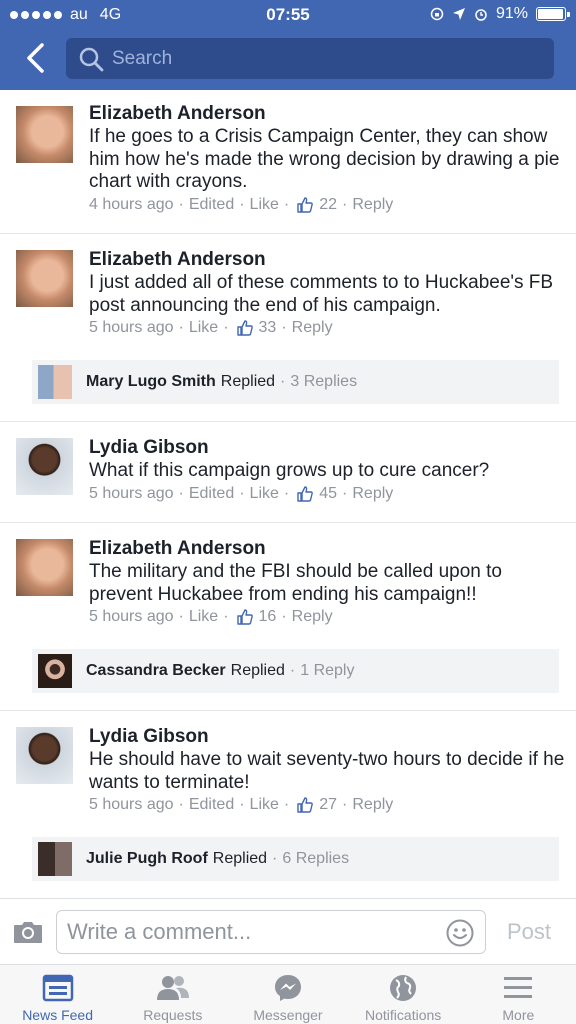 This screenshot has width=576, height=1024. What do you see at coordinates (57, 1015) in the screenshot?
I see `tab-label: News Feed` at bounding box center [57, 1015].